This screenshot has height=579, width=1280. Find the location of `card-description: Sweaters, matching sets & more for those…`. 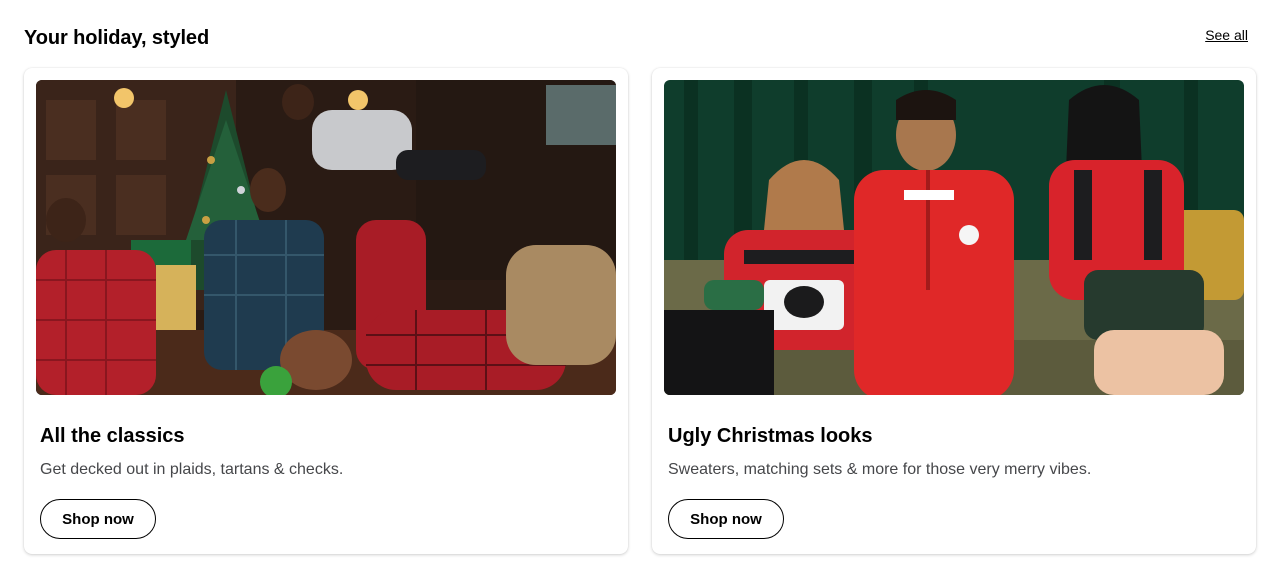

card-description: Sweaters, matching sets & more for those… is located at coordinates (880, 469).